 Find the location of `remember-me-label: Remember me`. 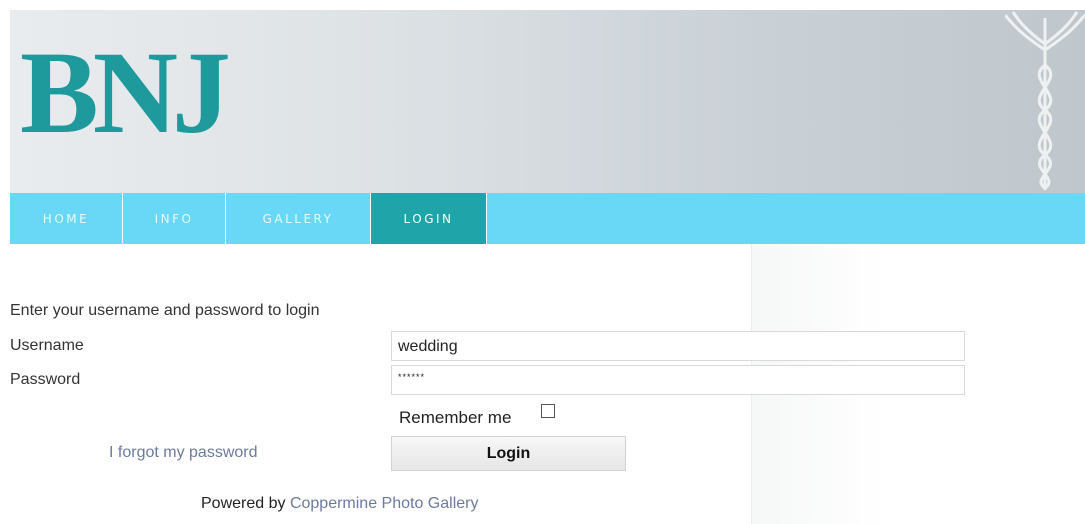

remember-me-label: Remember me is located at coordinates (455, 417).